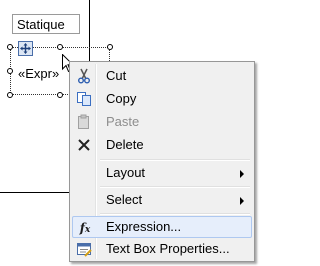 This screenshot has width=320, height=266. Describe the element at coordinates (116, 75) in the screenshot. I see `menu-item-label: Cut` at that location.